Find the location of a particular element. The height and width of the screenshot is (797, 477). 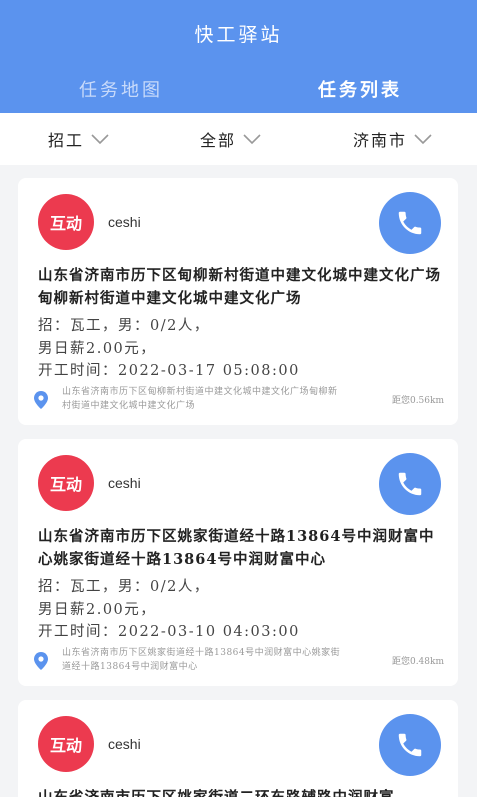

filter-bar: 招工 全部 济南市 is located at coordinates (238, 139).